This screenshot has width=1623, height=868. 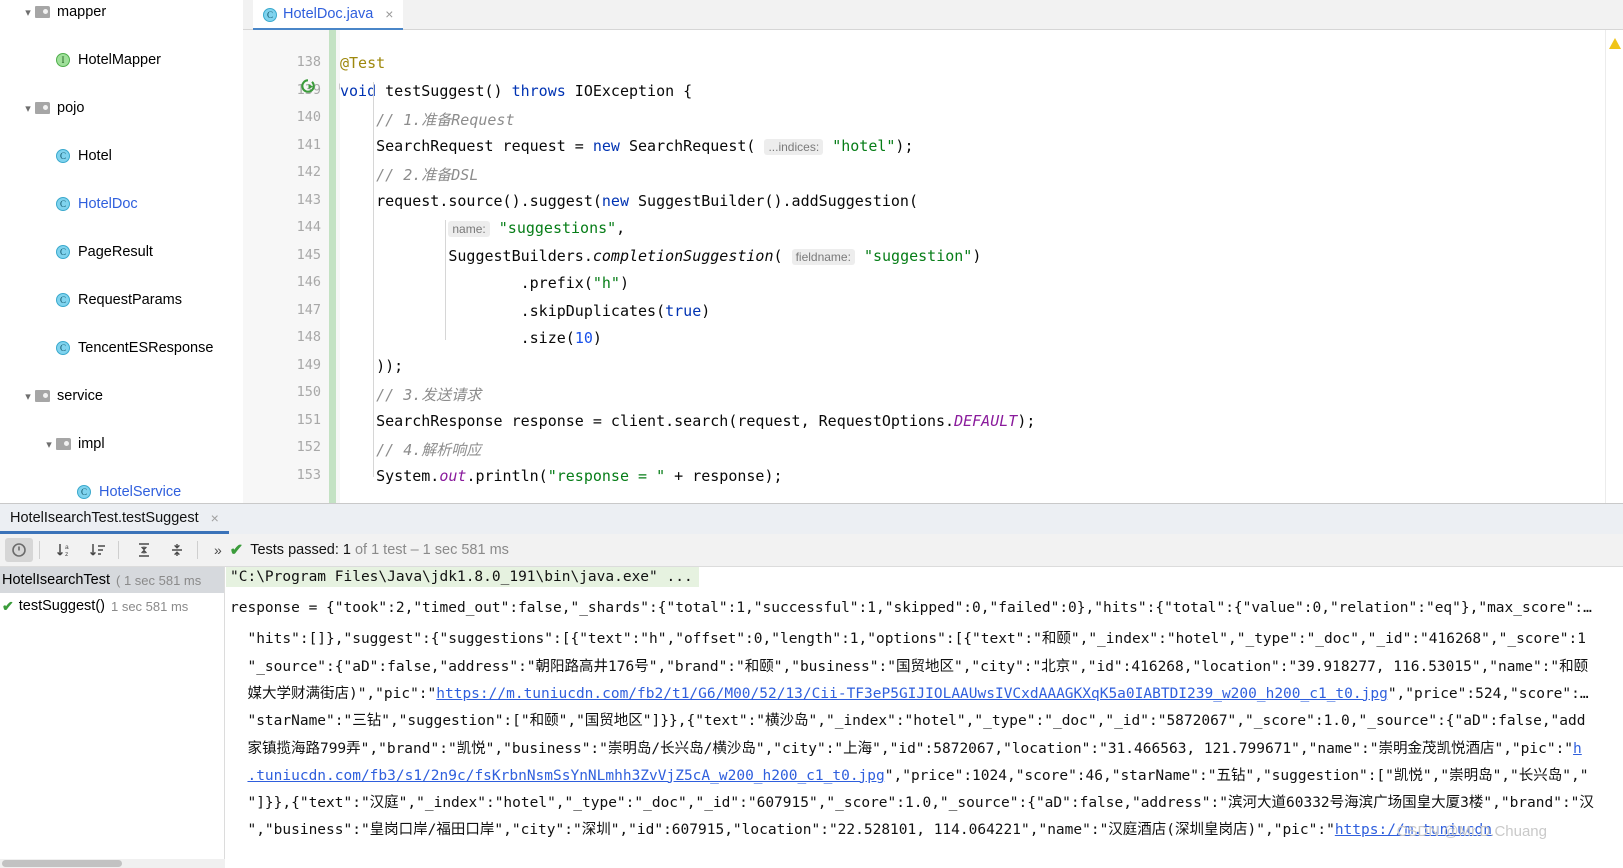 What do you see at coordinates (373, 279) in the screenshot?
I see `indent-guide` at bounding box center [373, 279].